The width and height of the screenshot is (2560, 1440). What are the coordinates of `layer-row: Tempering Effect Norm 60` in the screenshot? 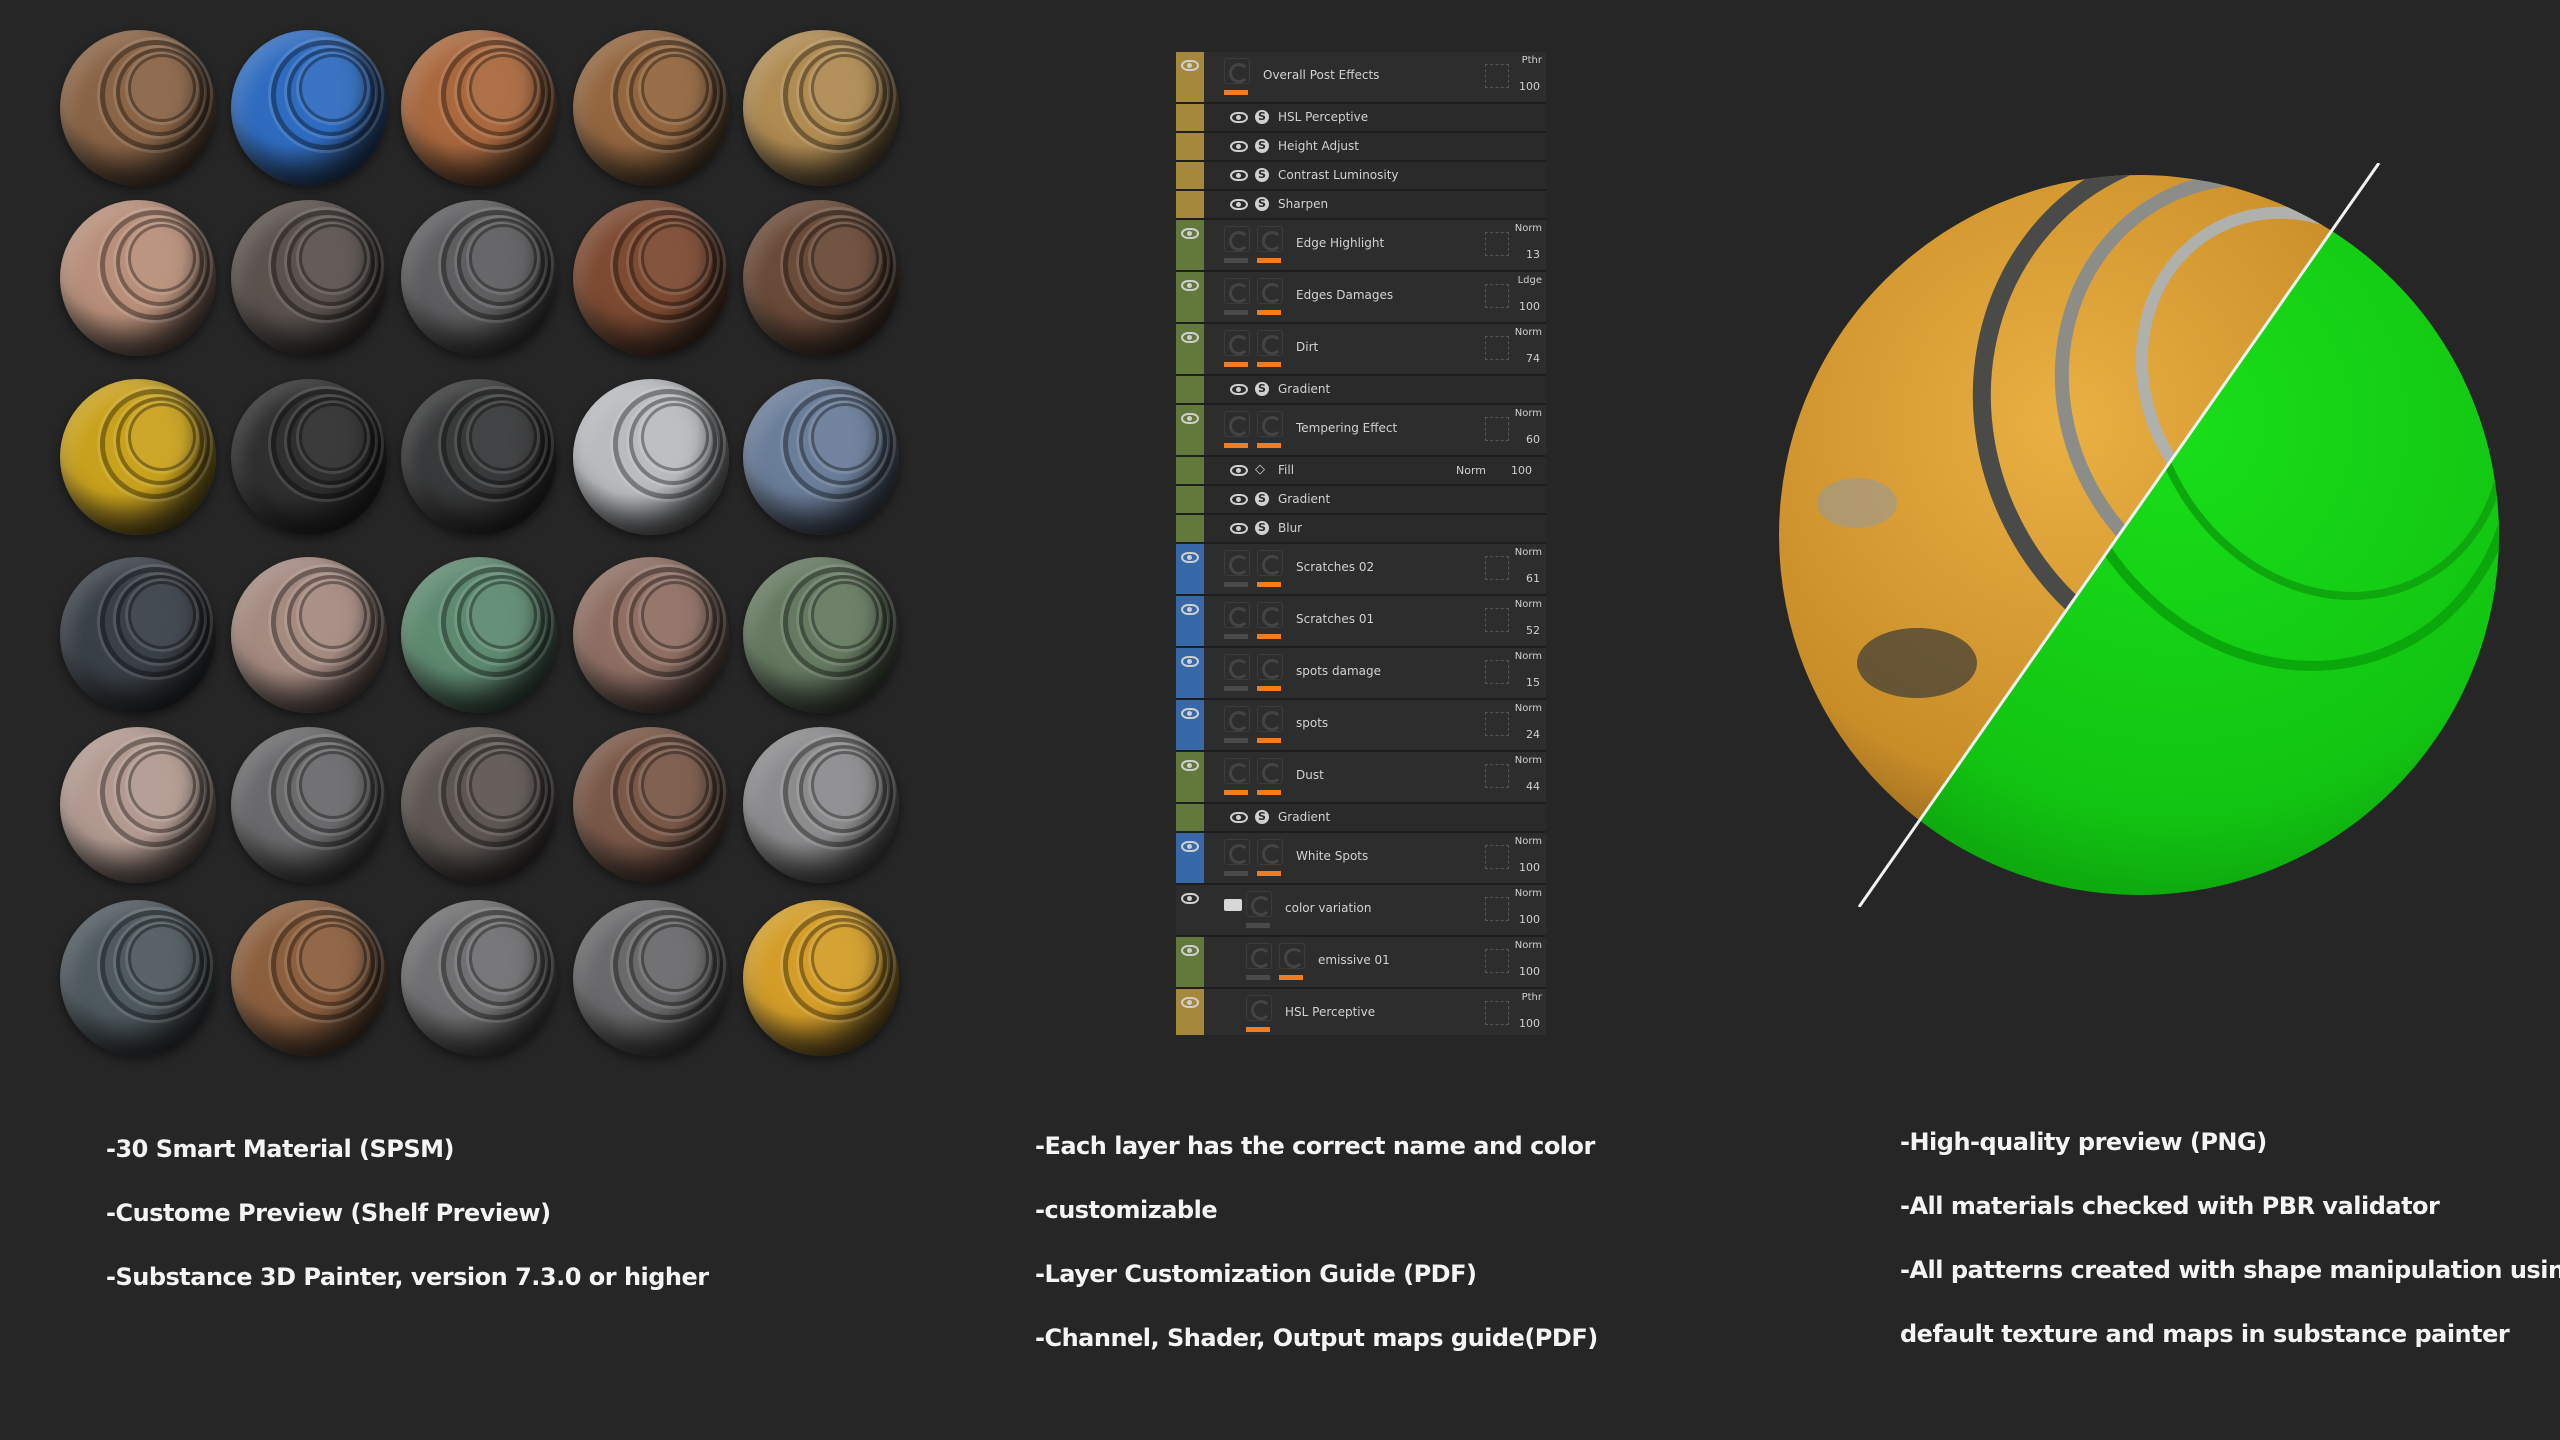 It's located at (1361, 431).